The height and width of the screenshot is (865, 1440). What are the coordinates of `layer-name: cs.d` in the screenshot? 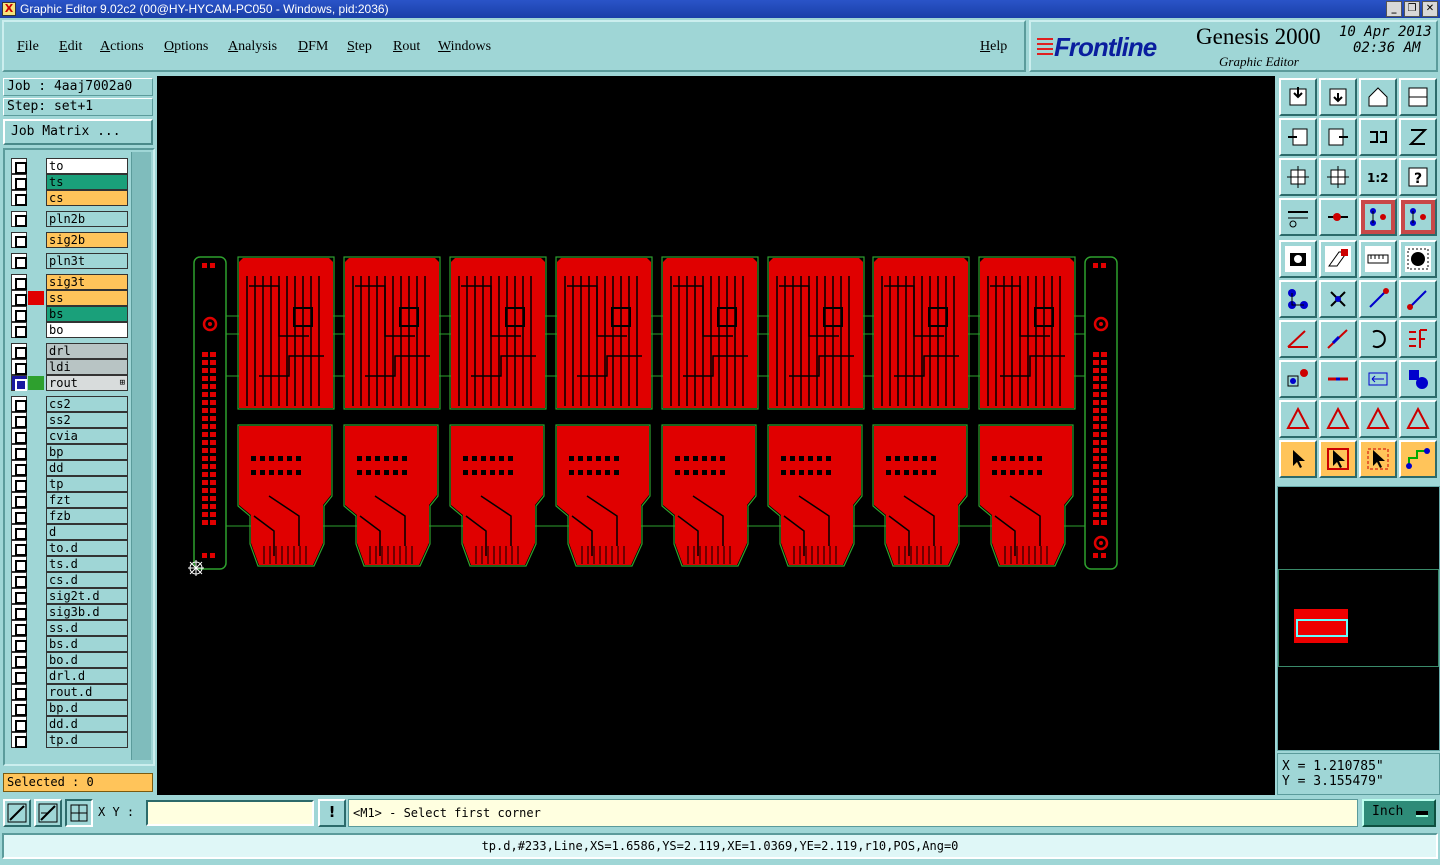 It's located at (87, 580).